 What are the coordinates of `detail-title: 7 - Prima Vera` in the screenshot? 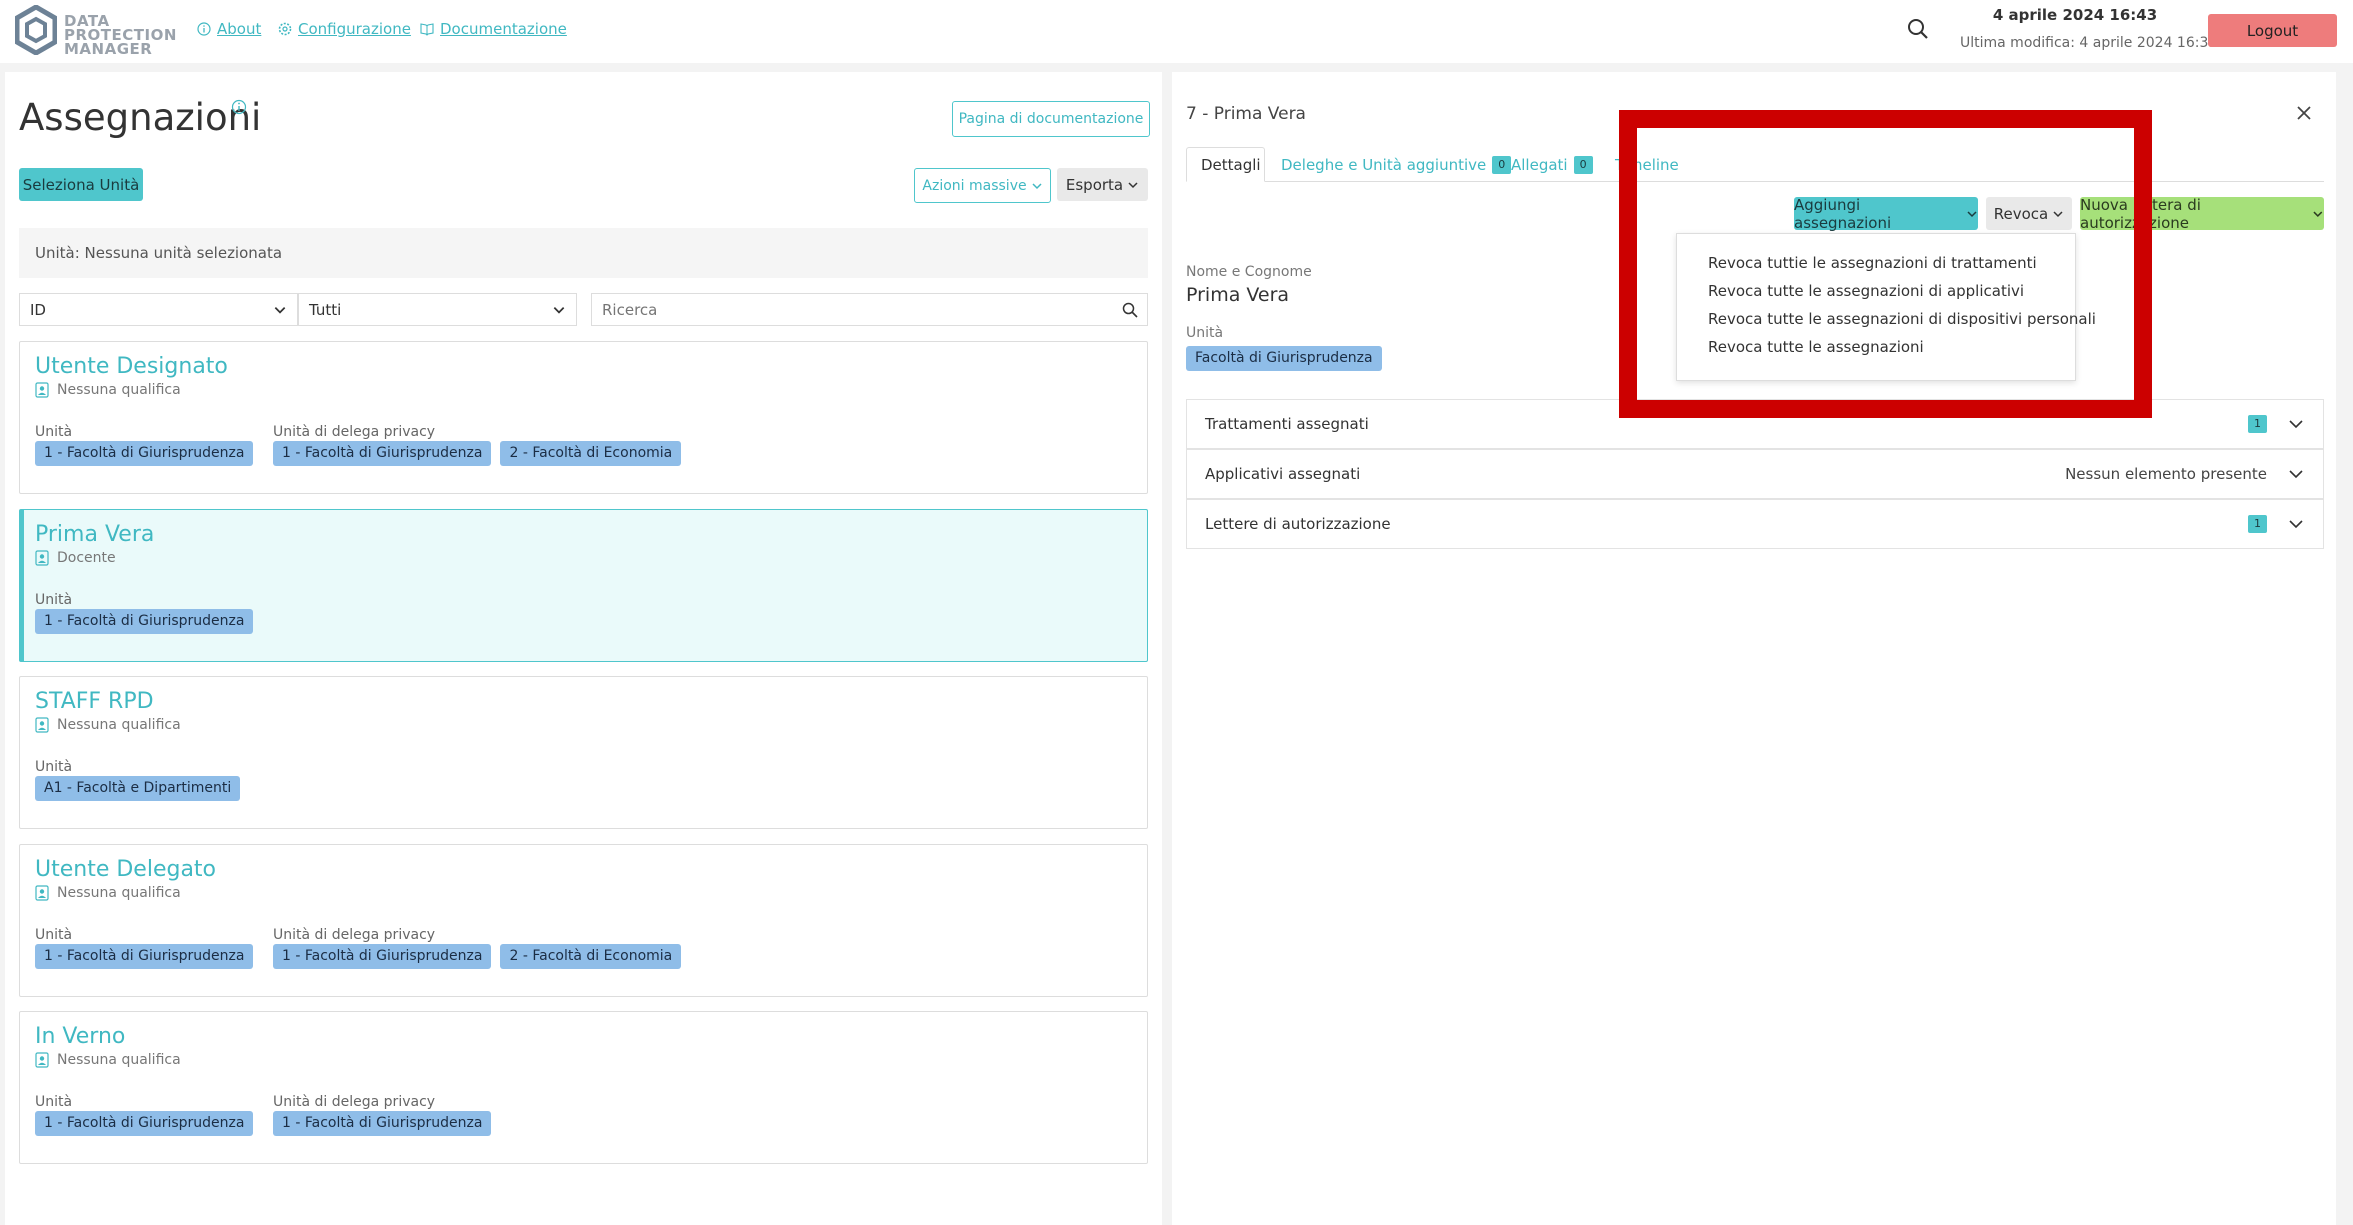 It's located at (1246, 114).